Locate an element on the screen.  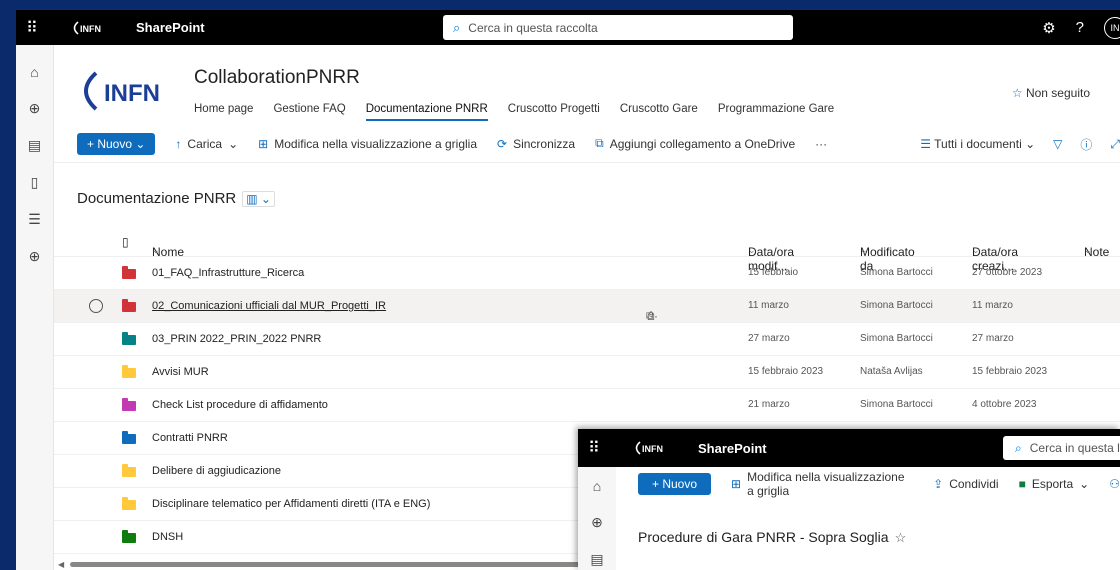
avatar: IN is located at coordinates (1112, 27).